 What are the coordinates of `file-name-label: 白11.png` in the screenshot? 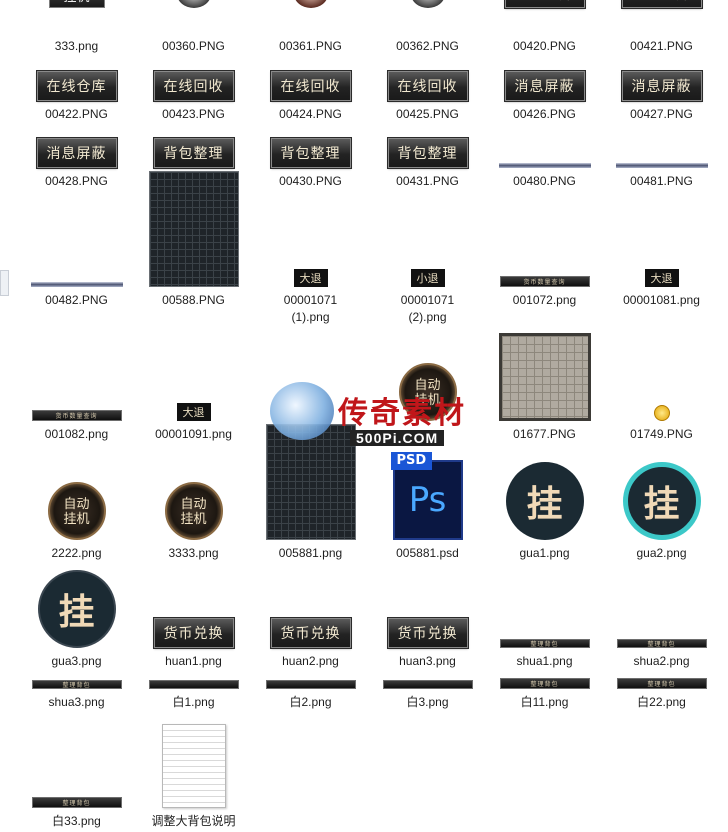 It's located at (544, 702).